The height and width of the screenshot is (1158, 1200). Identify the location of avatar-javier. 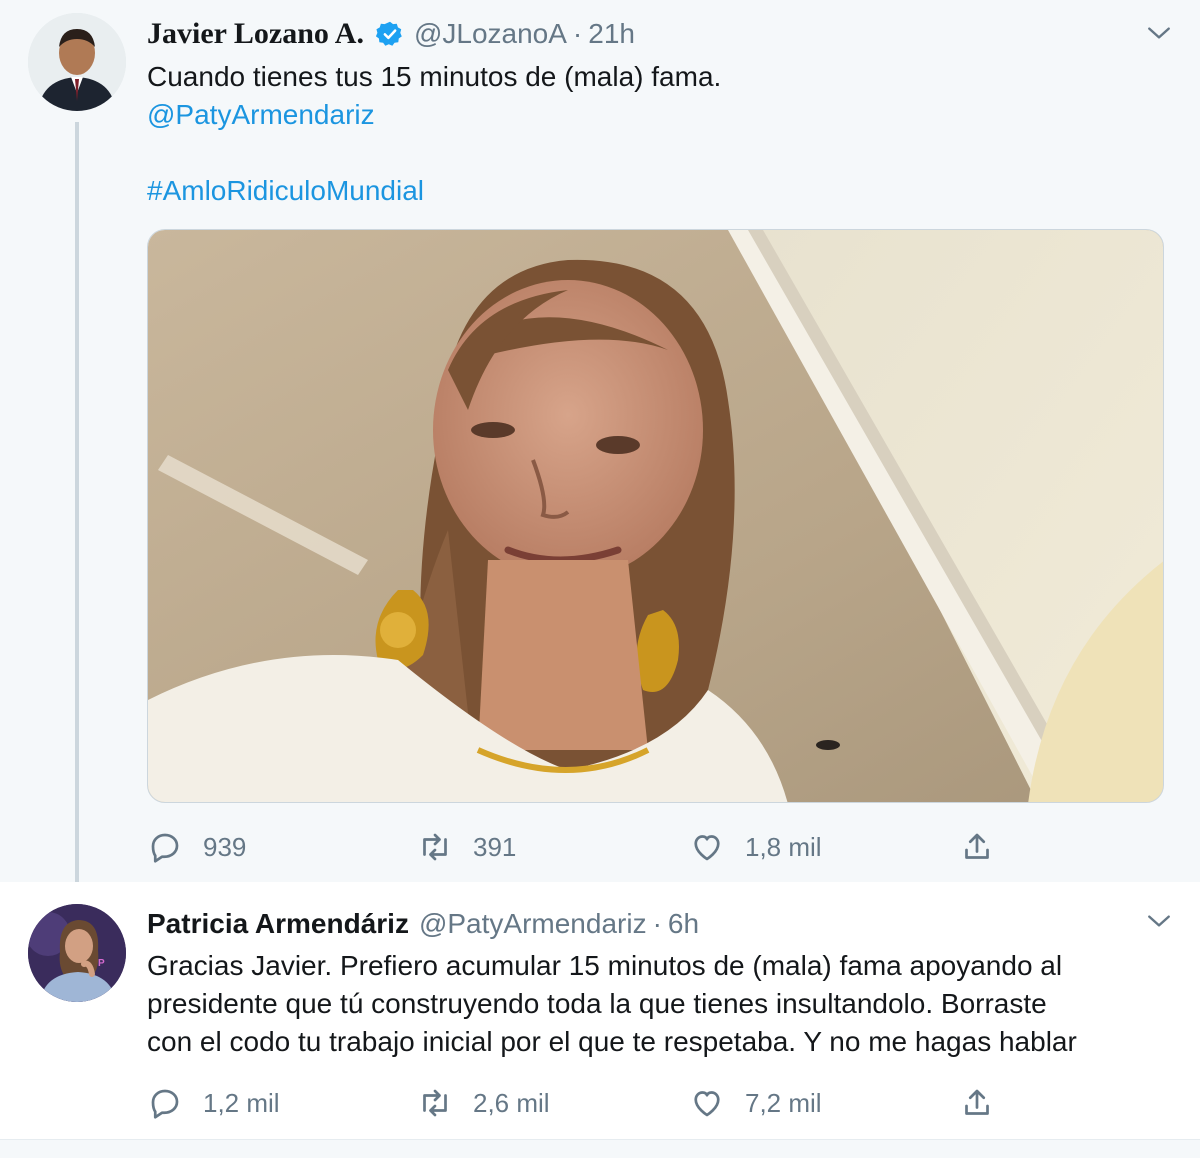
(77, 62).